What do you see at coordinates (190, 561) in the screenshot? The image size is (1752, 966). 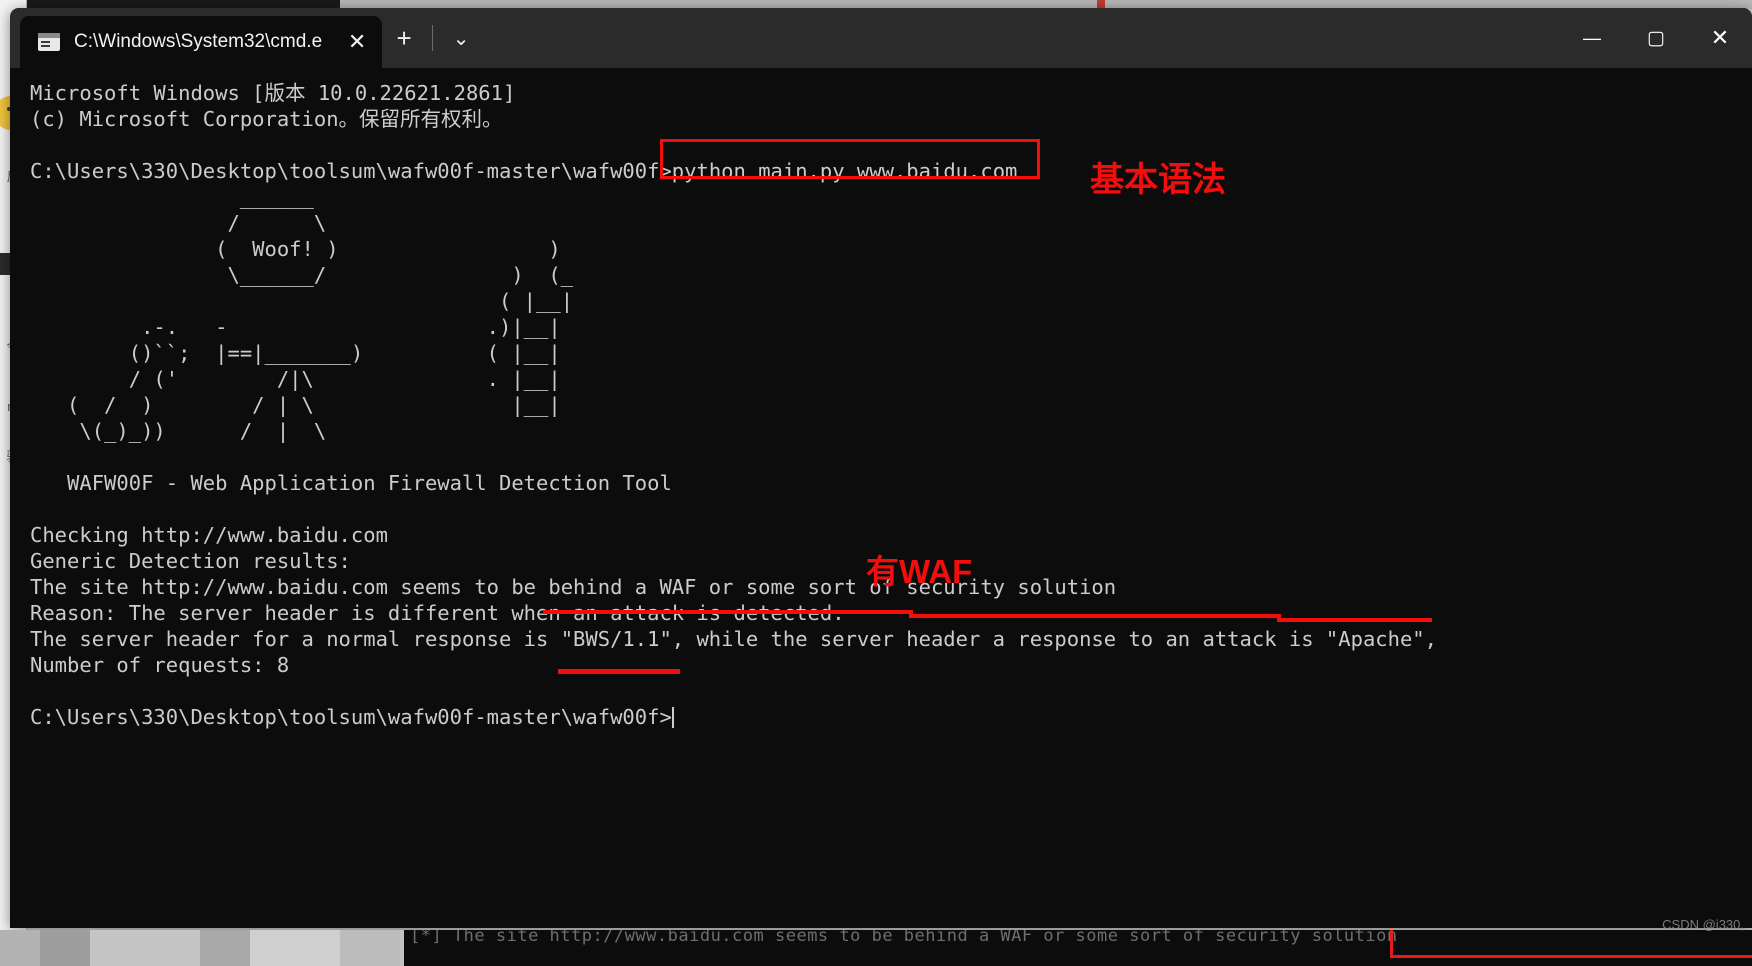 I see `output-line-1: Generic Detection results:` at bounding box center [190, 561].